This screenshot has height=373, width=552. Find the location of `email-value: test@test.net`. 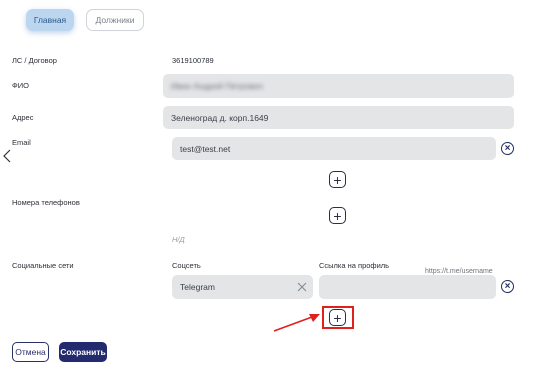

email-value: test@test.net is located at coordinates (205, 148).